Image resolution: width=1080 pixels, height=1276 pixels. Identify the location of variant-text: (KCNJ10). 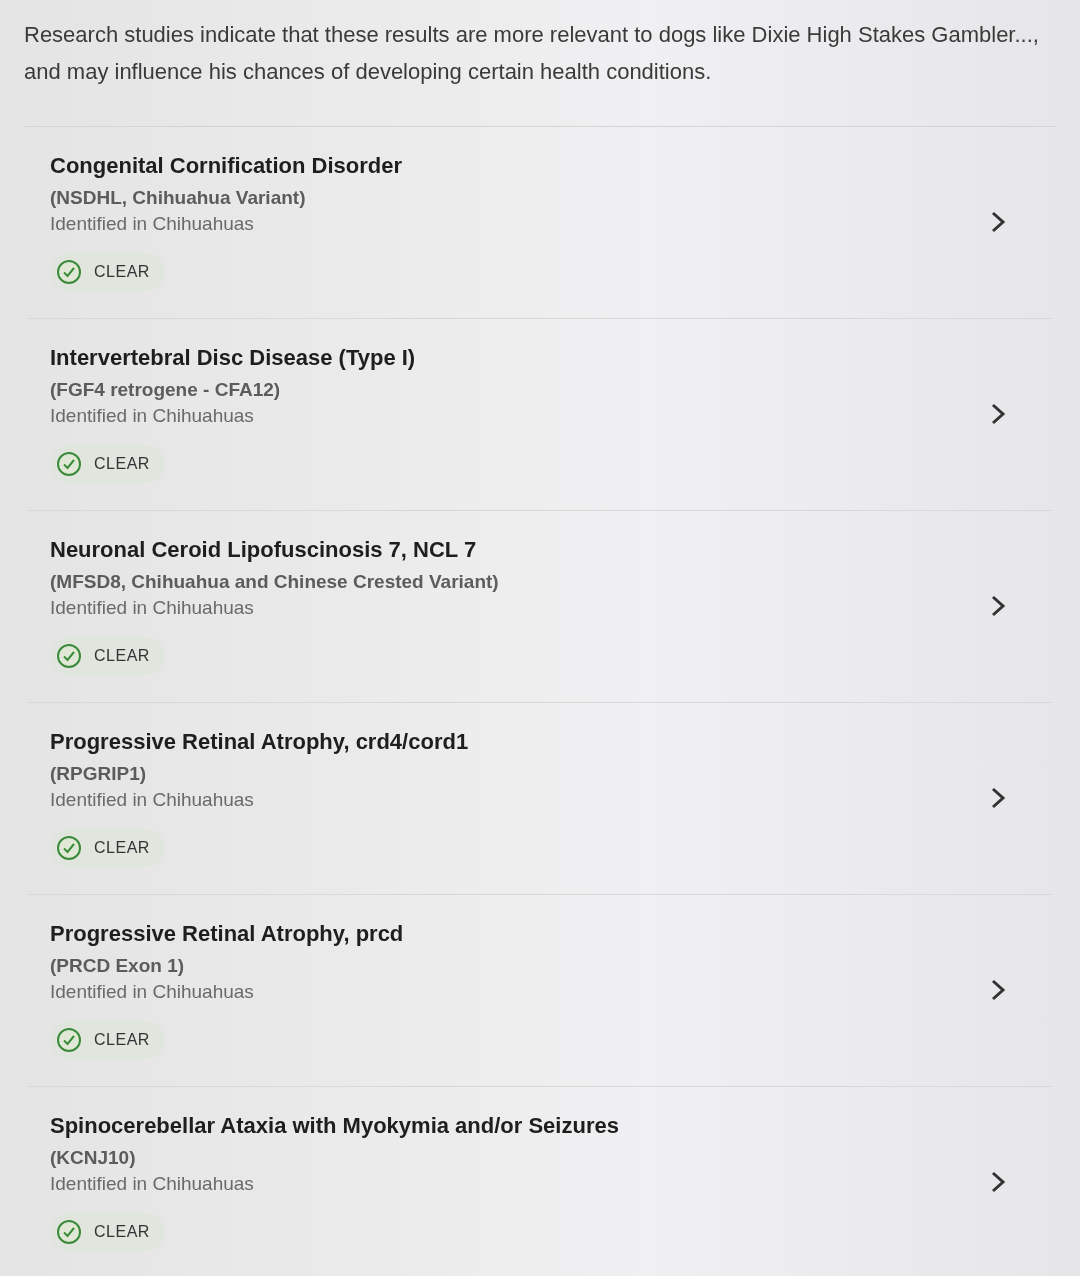
(93, 1157).